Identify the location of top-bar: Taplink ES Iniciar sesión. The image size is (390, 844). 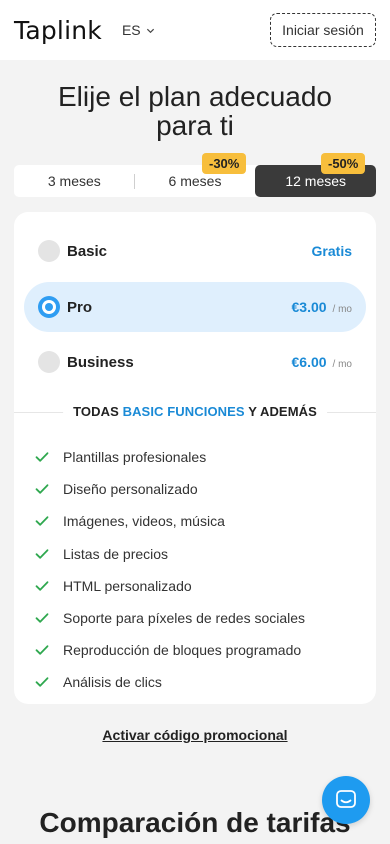
(195, 30).